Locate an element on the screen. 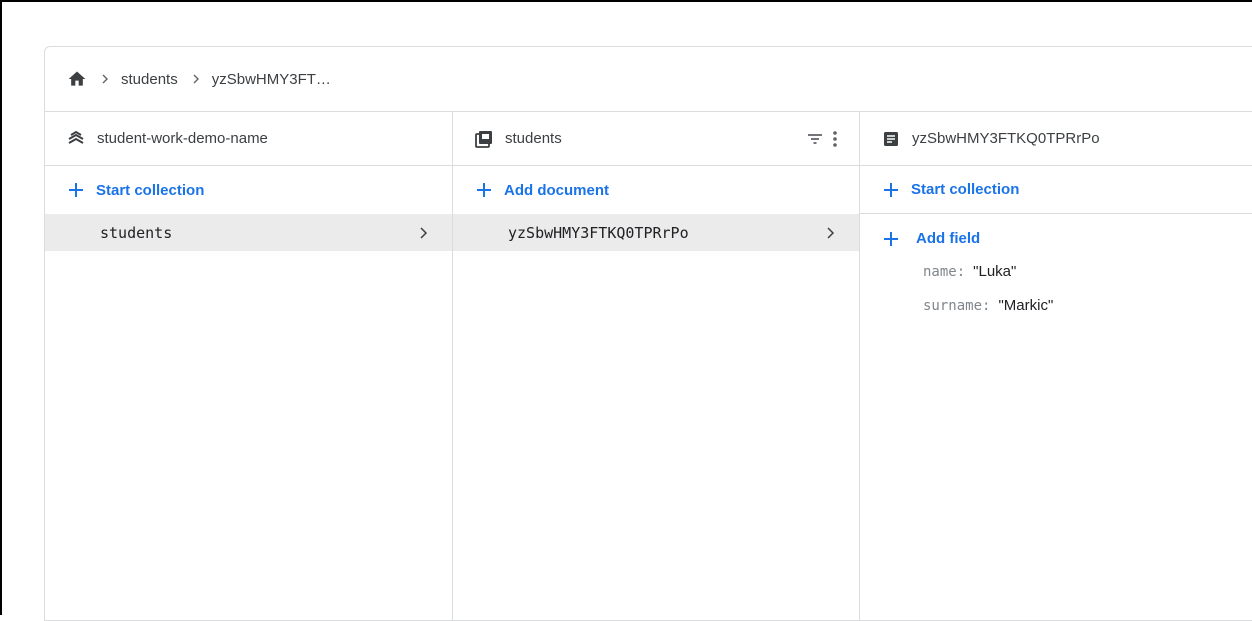 This screenshot has width=1252, height=621. project-title: student-work-demo-name is located at coordinates (182, 138).